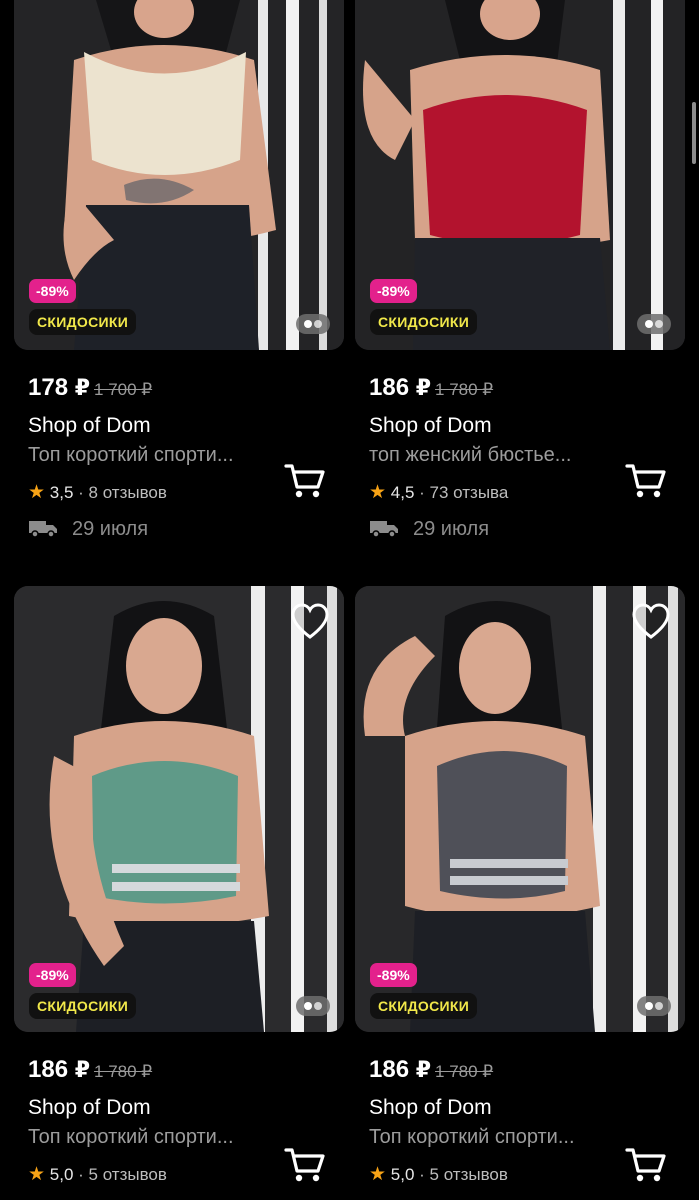 The width and height of the screenshot is (699, 1200). I want to click on old-price: 1 700 ₽, so click(123, 389).